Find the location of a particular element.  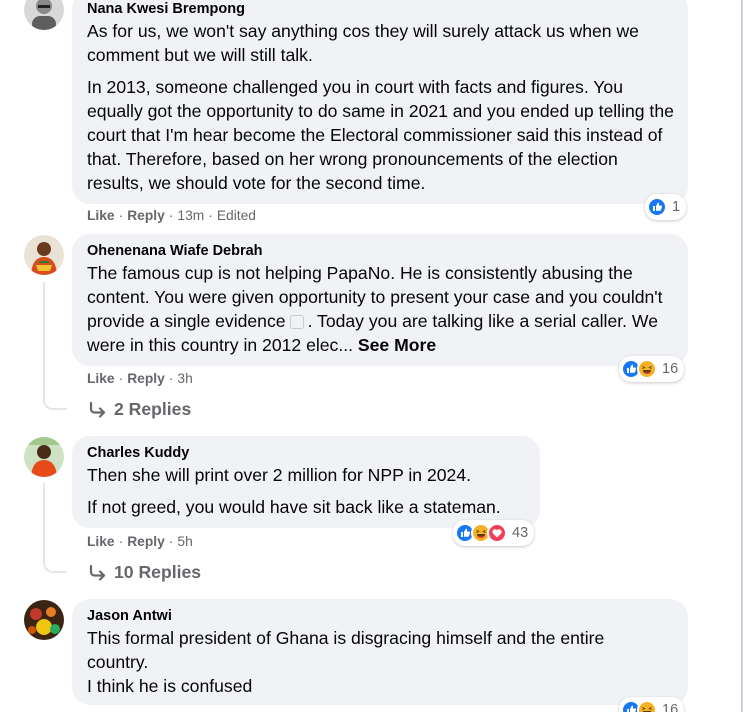

replies-label: 2 Replies is located at coordinates (153, 409).